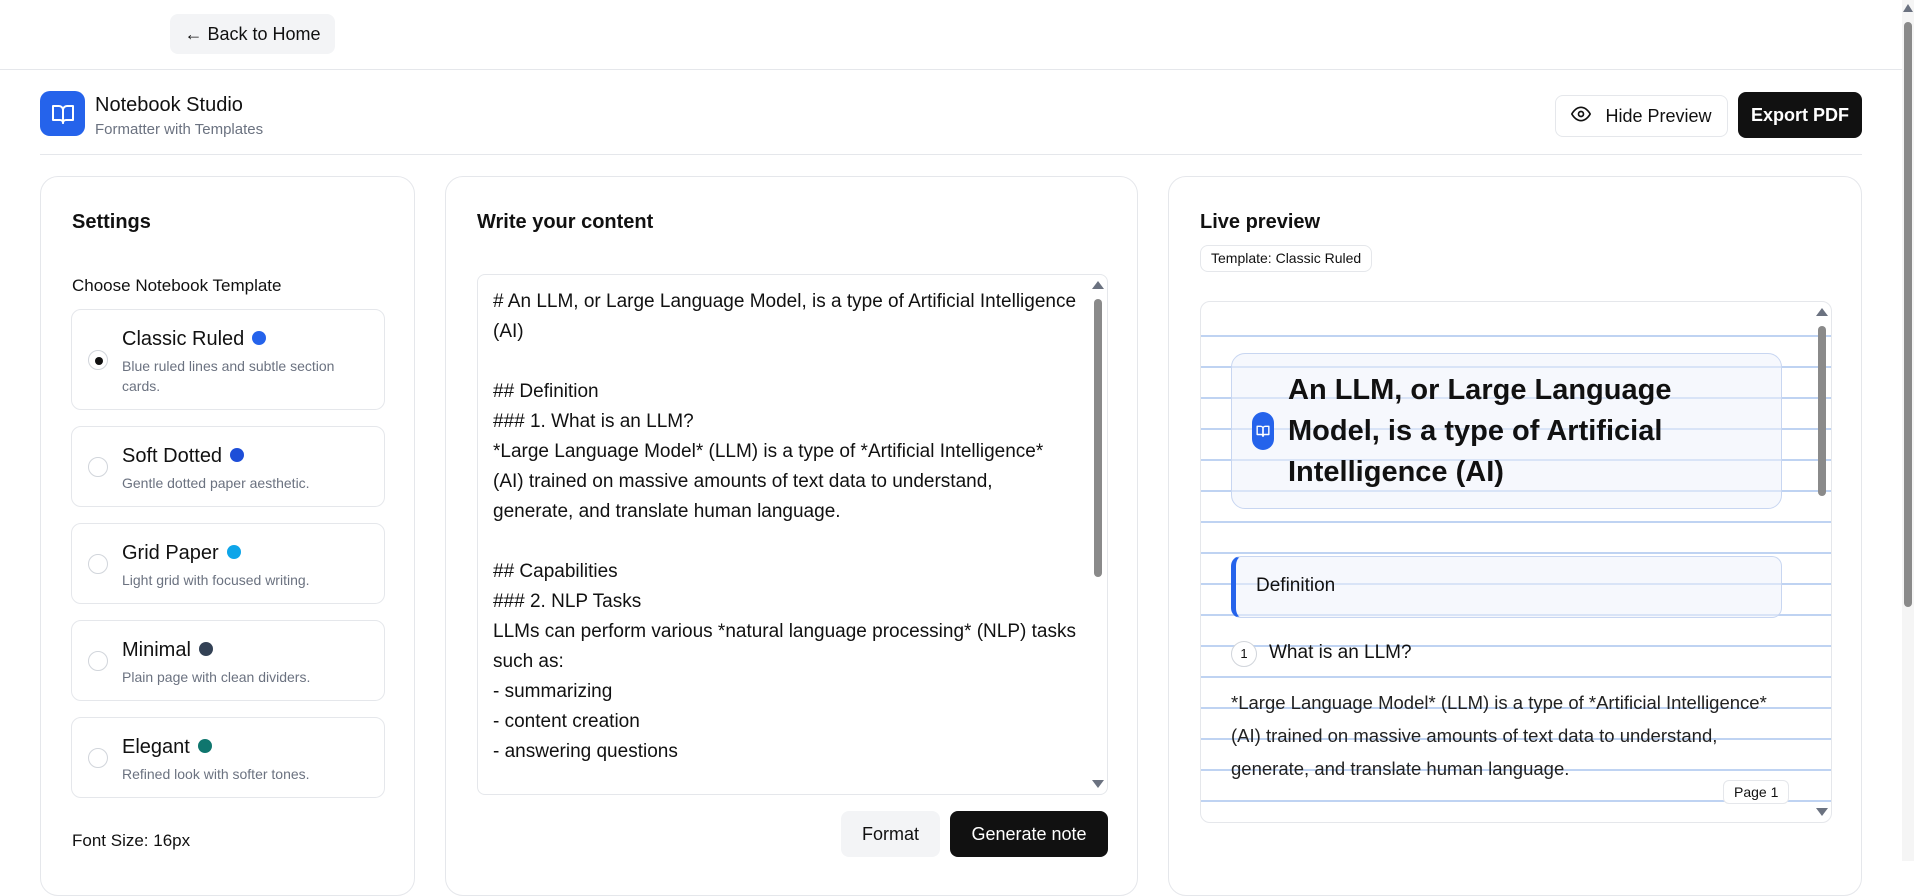 The image size is (1914, 896). I want to click on template-desc: Light grid with focused writing., so click(216, 580).